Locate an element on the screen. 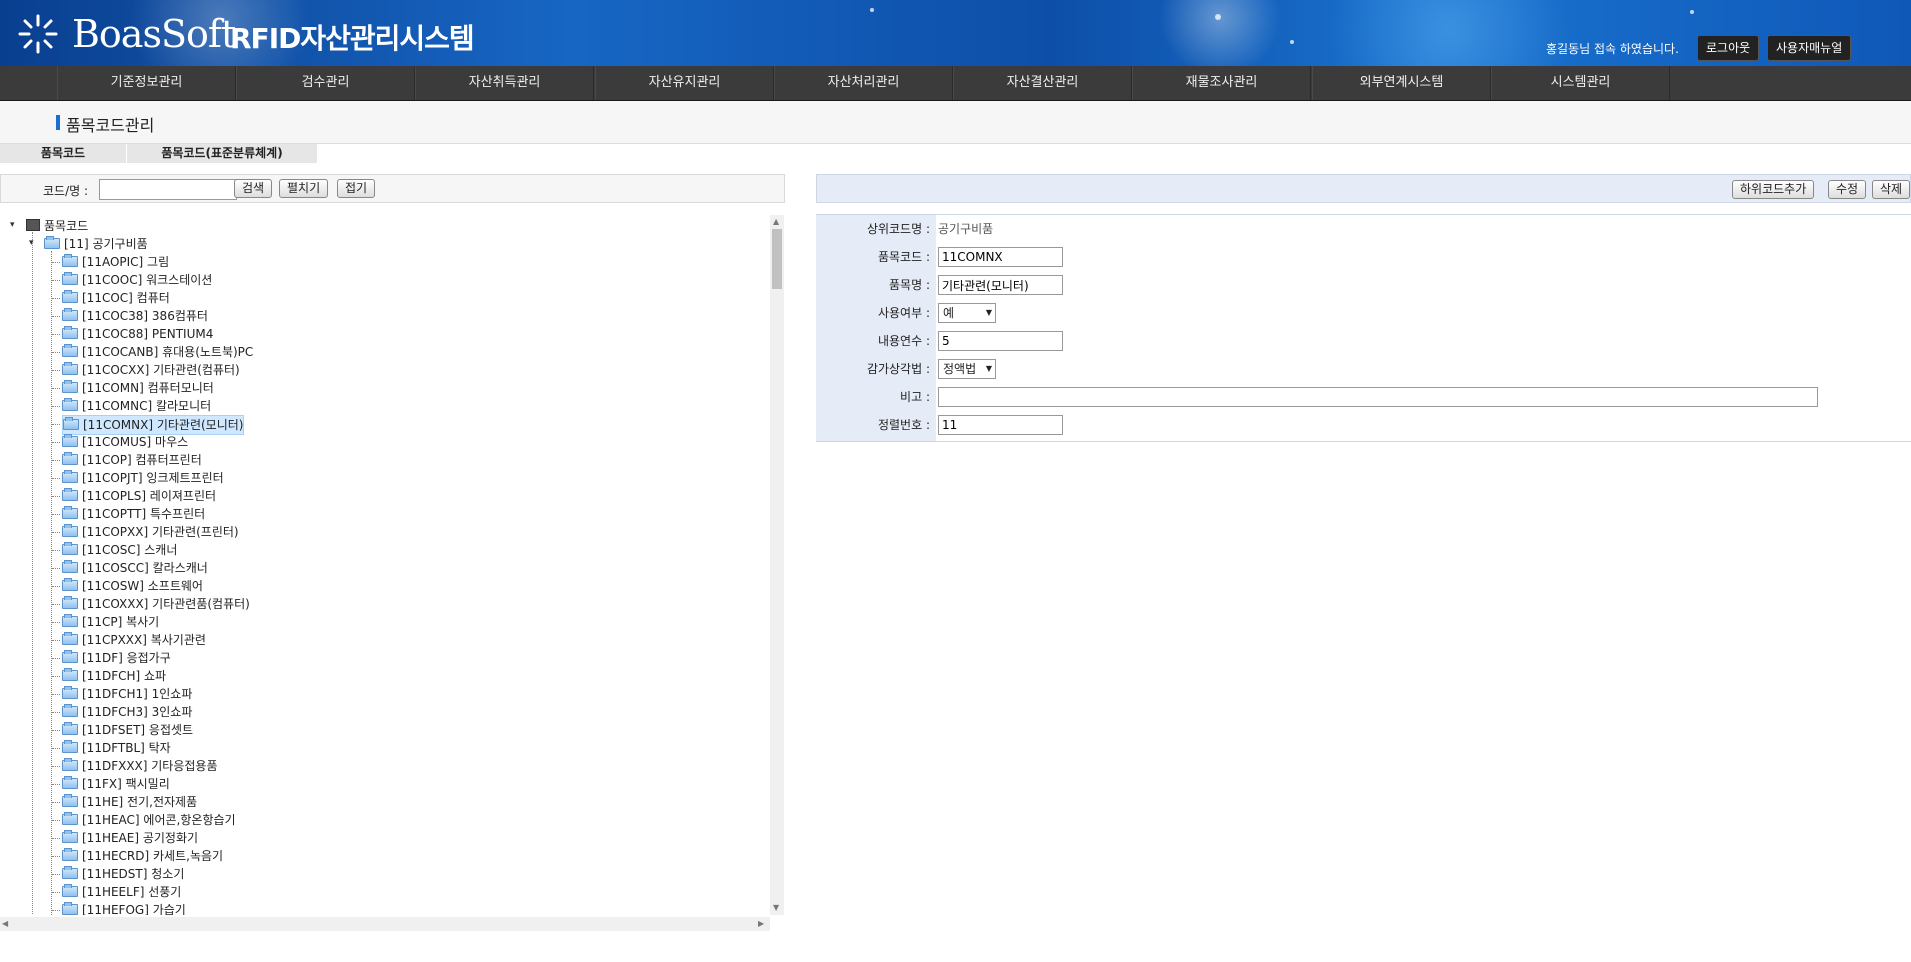  tree-item: [11COOC] 워크스테이션 is located at coordinates (137, 280).